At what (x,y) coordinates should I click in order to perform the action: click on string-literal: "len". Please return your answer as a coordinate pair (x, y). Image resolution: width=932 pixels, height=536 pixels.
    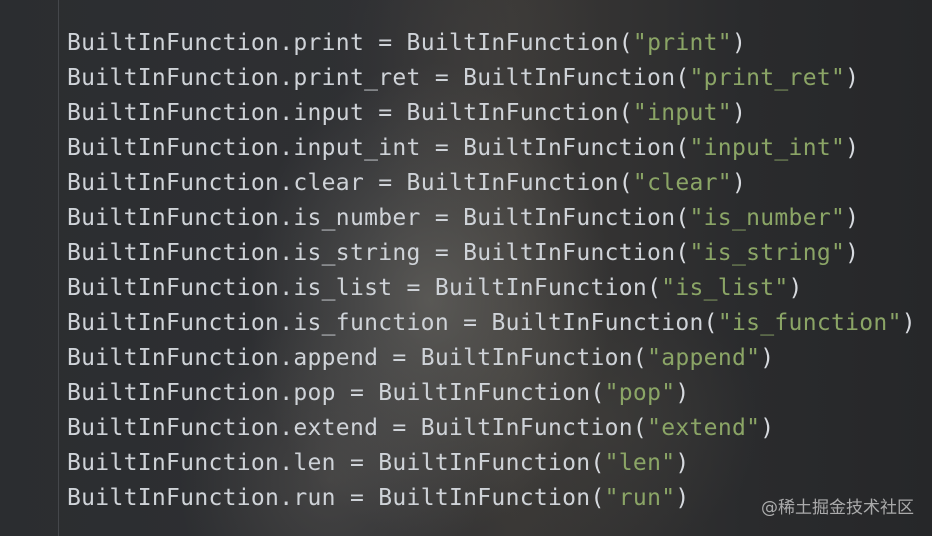
    Looking at the image, I should click on (640, 463).